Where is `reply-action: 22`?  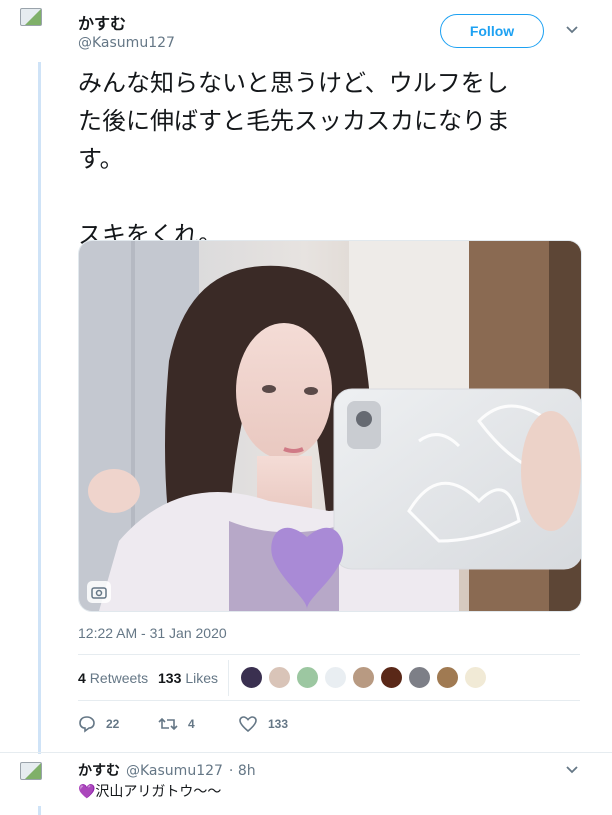
reply-action: 22 is located at coordinates (98, 724).